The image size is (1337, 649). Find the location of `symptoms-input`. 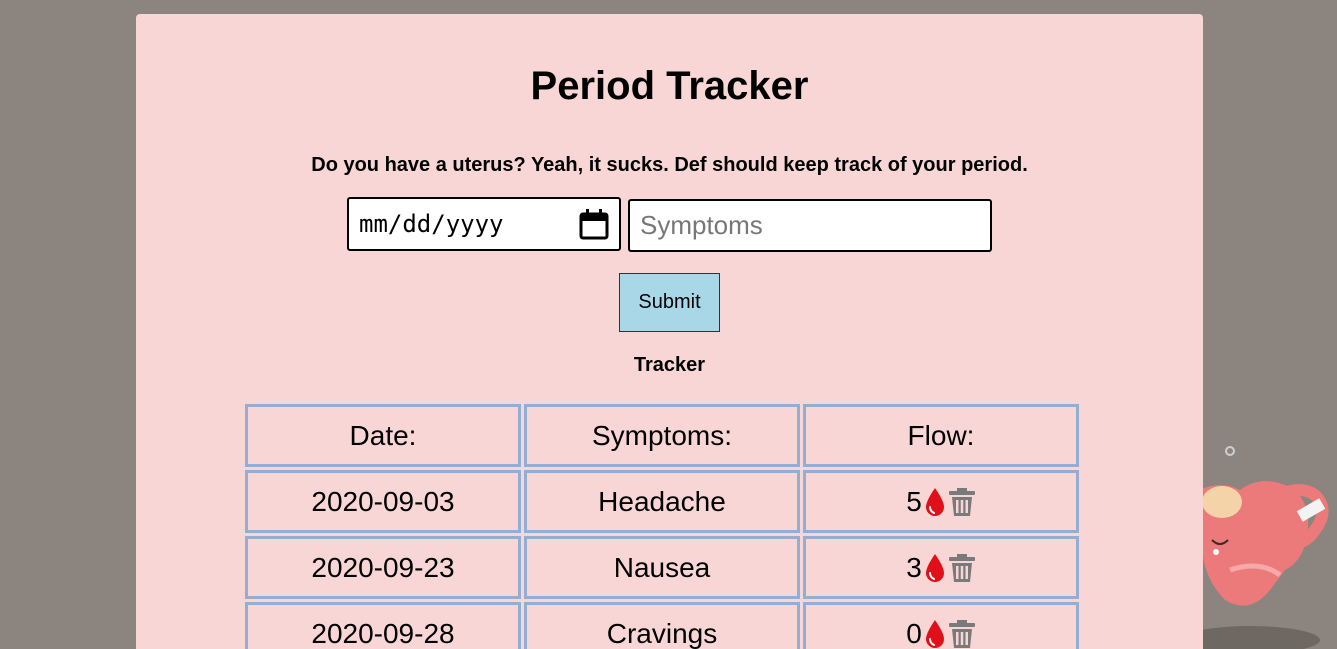

symptoms-input is located at coordinates (810, 225).